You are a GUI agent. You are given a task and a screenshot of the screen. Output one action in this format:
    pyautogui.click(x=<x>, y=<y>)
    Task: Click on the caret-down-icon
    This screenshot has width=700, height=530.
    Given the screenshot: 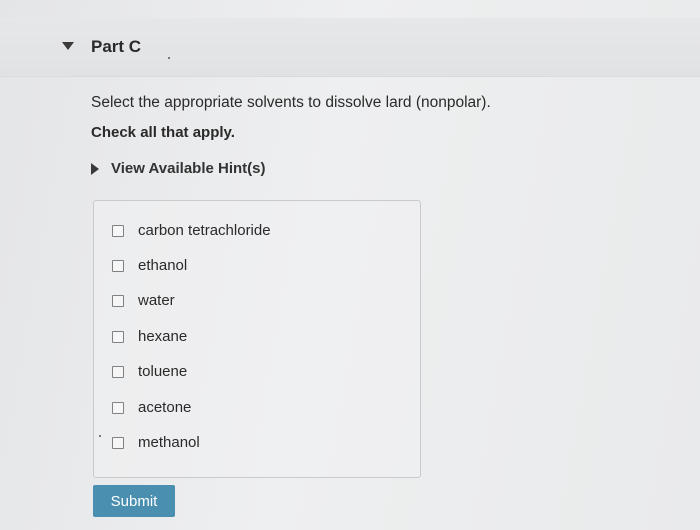 What is the action you would take?
    pyautogui.click(x=68, y=46)
    